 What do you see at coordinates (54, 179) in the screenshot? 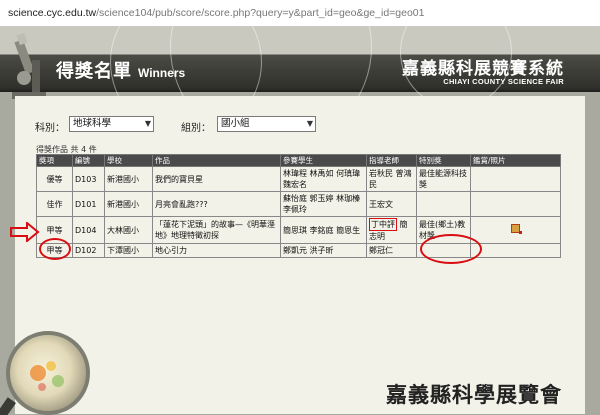
I see `award-cell: 優等` at bounding box center [54, 179].